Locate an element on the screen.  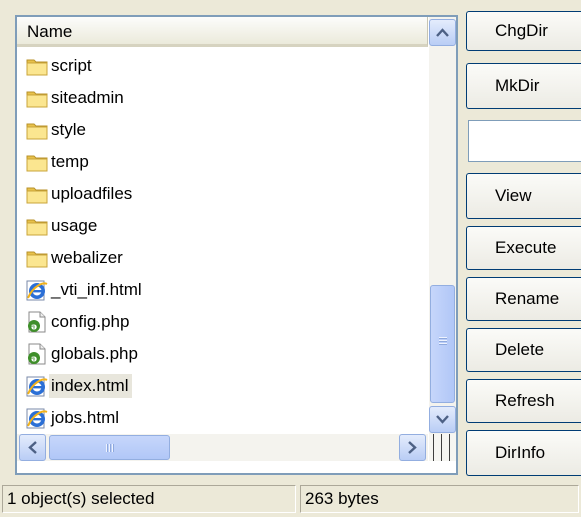
status-bar: 1 object(s) selected 263 bytes is located at coordinates (290, 499).